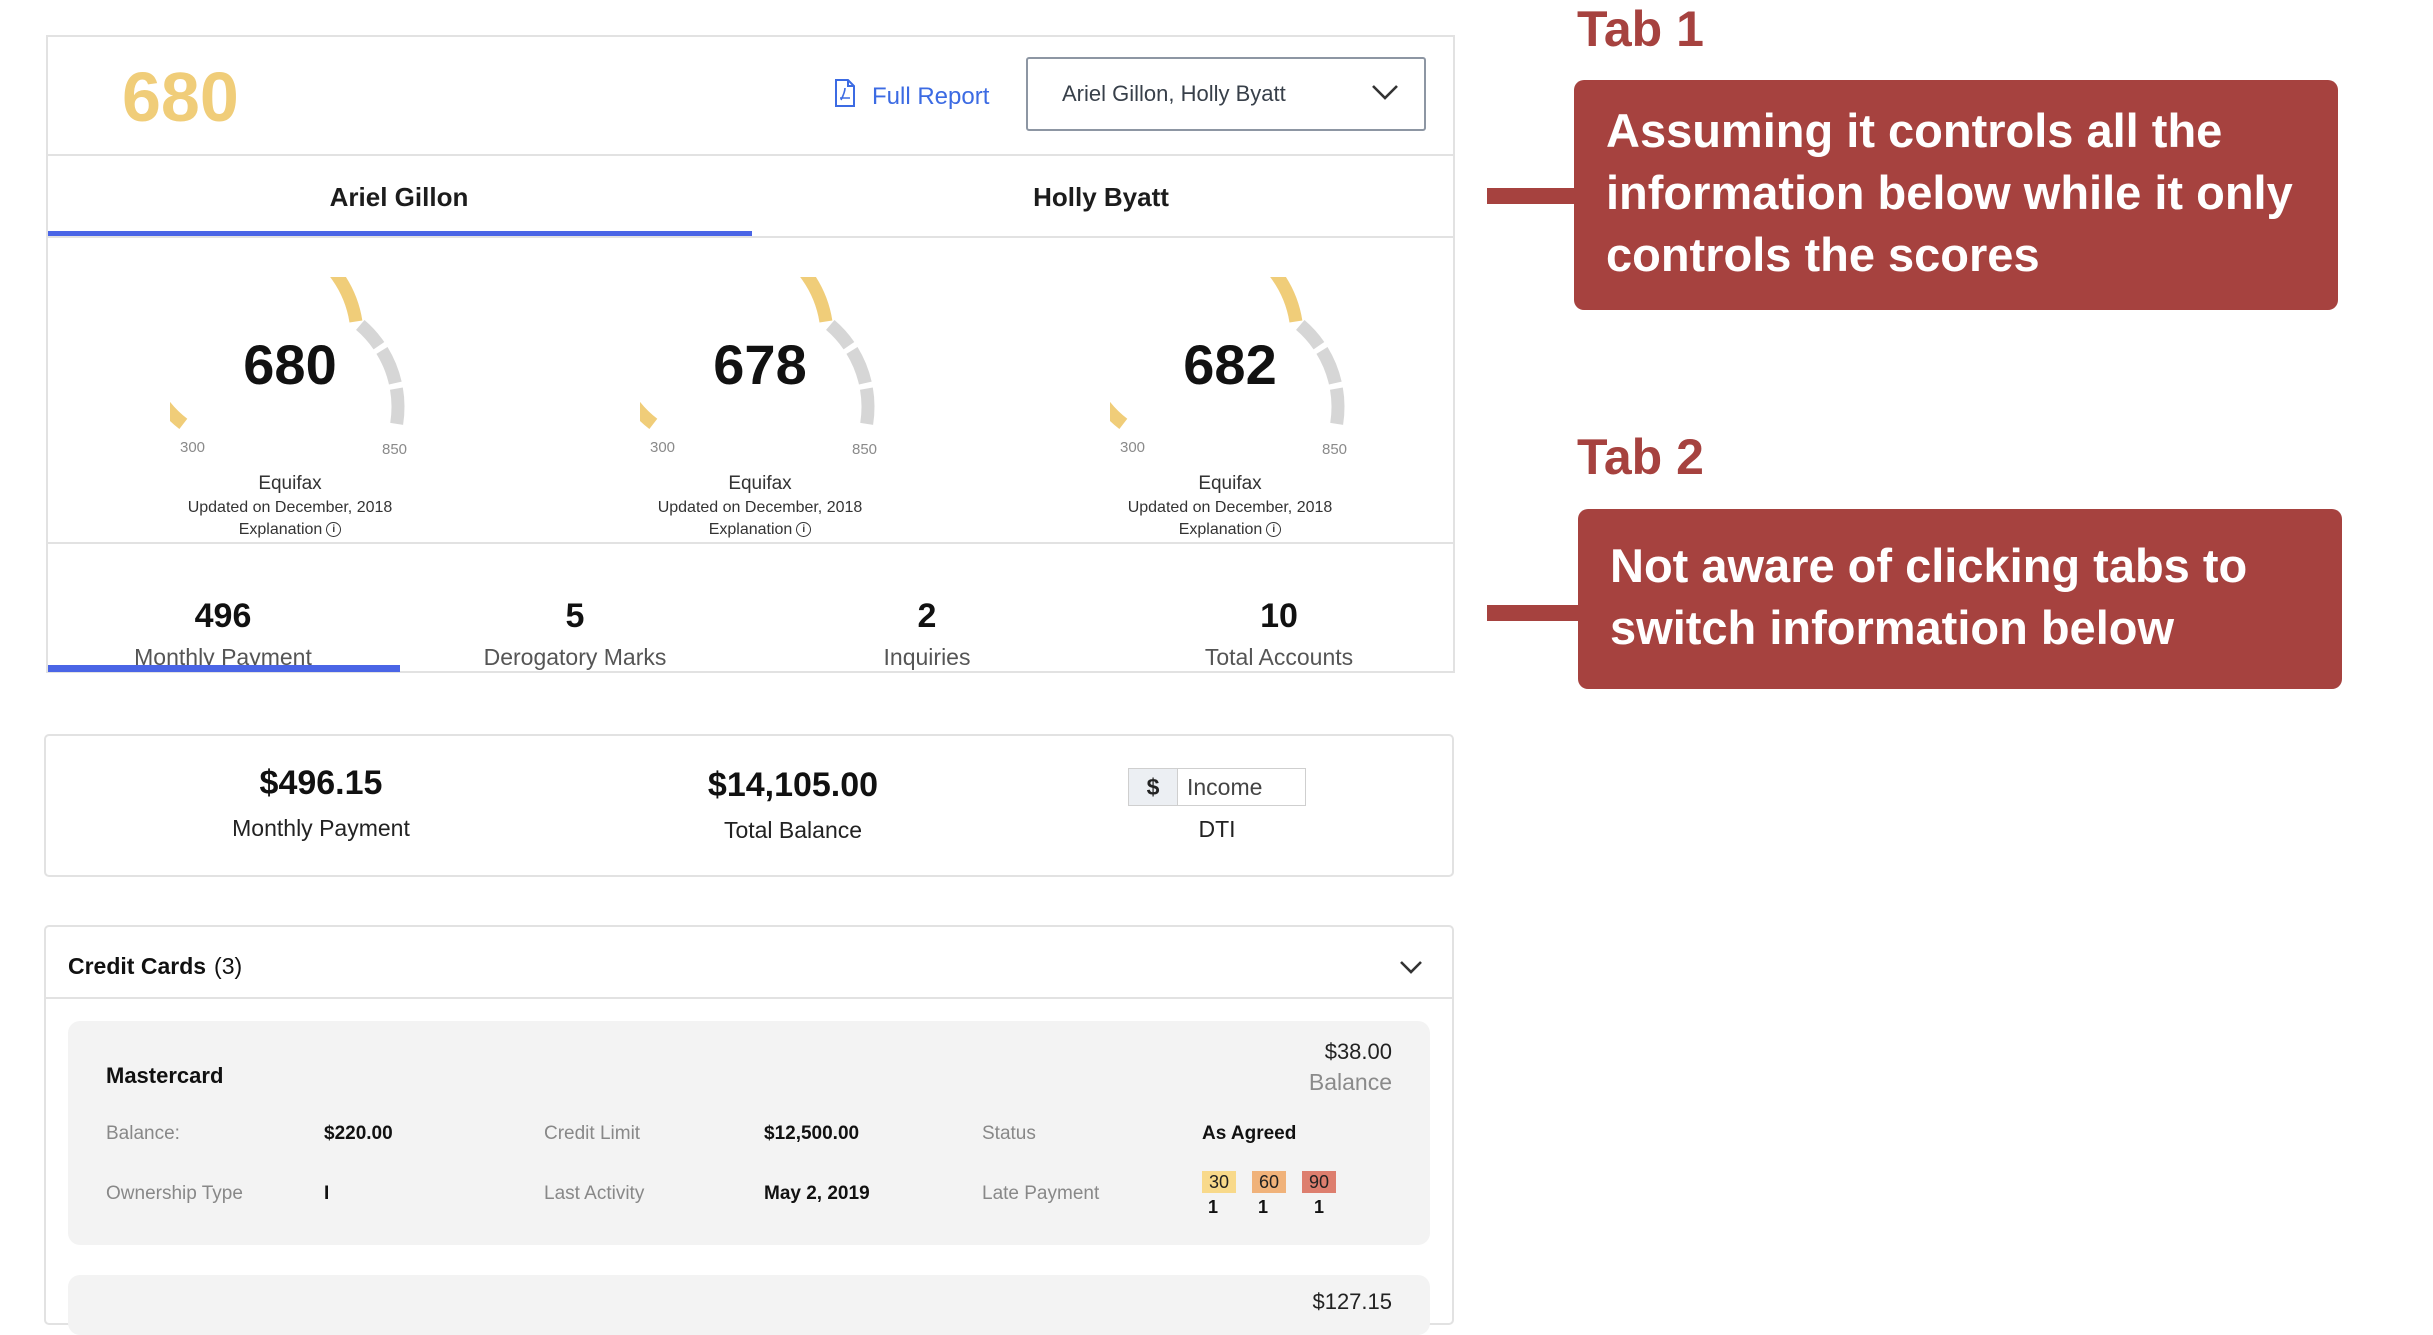  Describe the element at coordinates (1241, 787) in the screenshot. I see `income-input: Income` at that location.